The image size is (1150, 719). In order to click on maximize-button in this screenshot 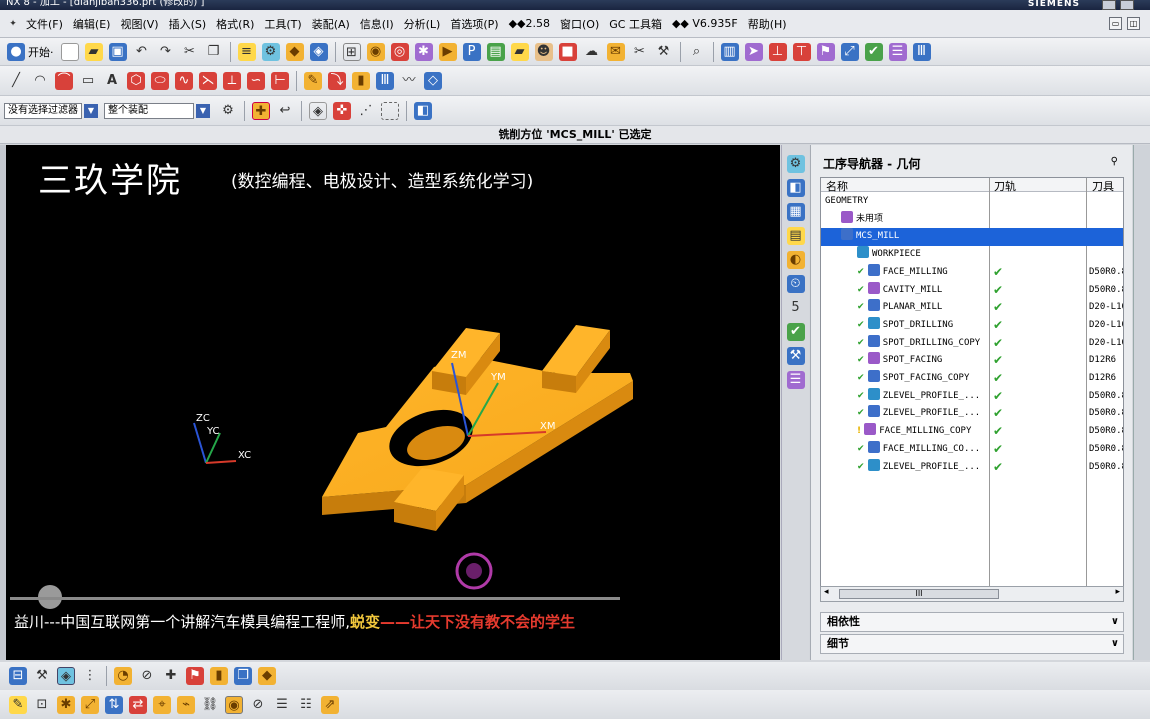, I will do `click(1127, 5)`.